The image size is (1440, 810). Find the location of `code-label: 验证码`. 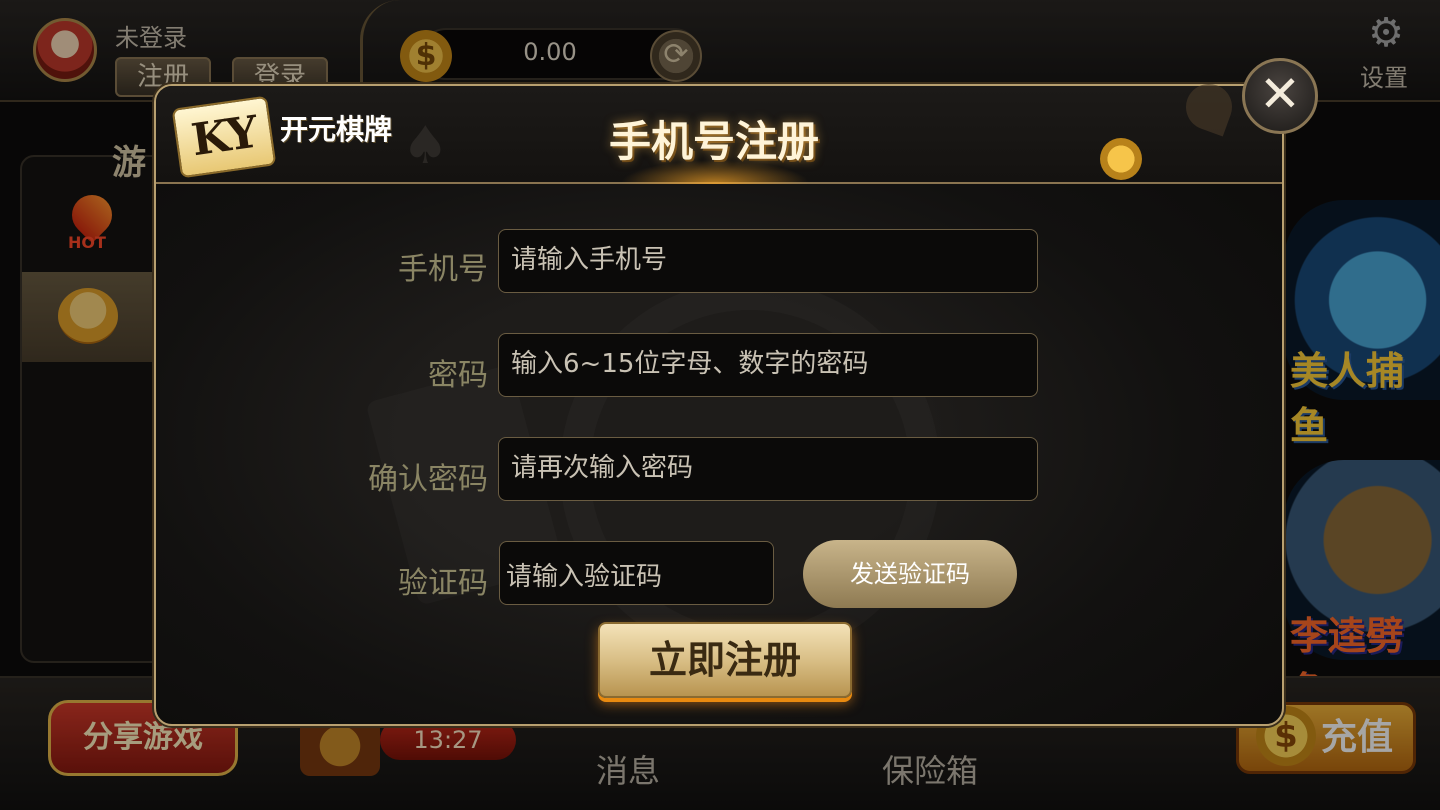

code-label: 验证码 is located at coordinates (443, 583).